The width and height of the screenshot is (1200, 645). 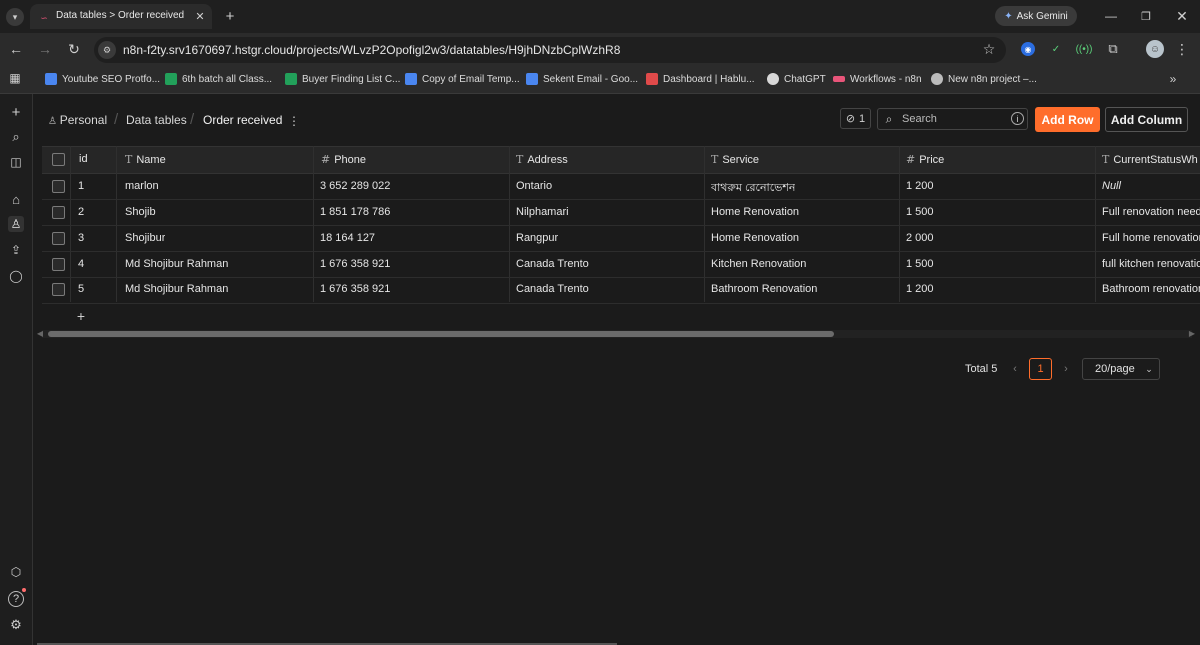 I want to click on cell-status: full kitchen renovatio, so click(x=1151, y=264).